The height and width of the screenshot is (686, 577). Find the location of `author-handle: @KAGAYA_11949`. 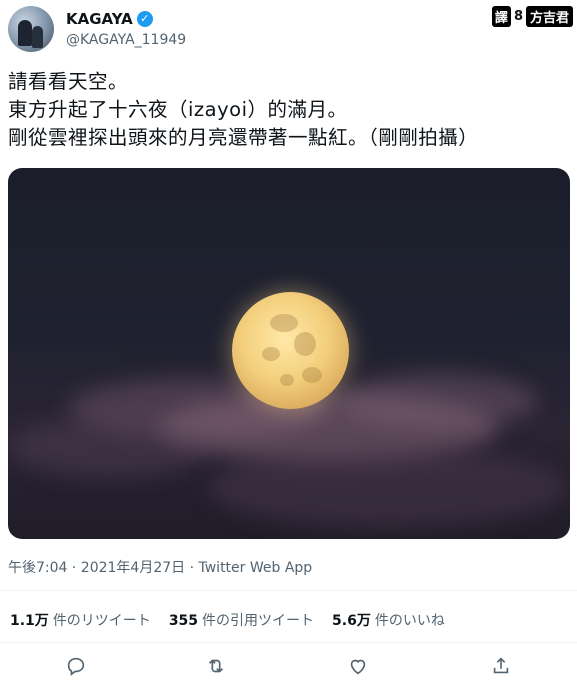

author-handle: @KAGAYA_11949 is located at coordinates (126, 40).